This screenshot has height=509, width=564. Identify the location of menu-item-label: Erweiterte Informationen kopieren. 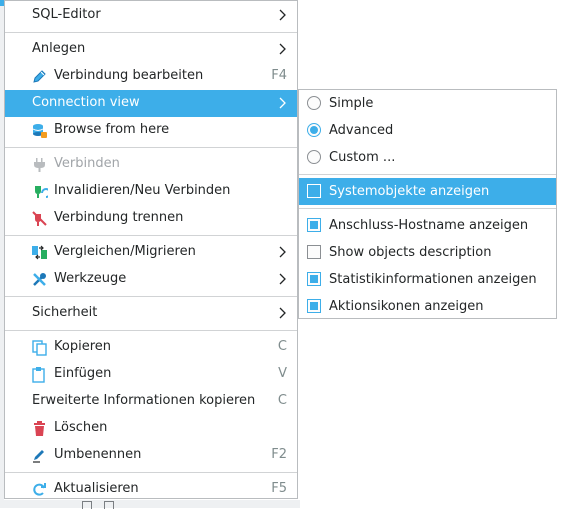
(144, 400).